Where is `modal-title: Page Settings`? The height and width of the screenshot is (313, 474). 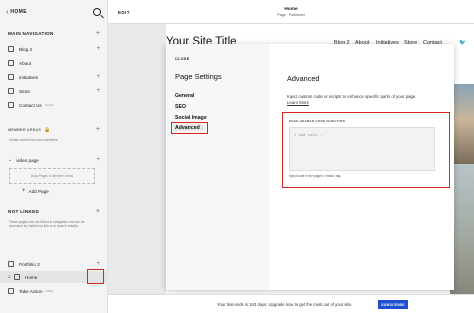 modal-title: Page Settings is located at coordinates (198, 76).